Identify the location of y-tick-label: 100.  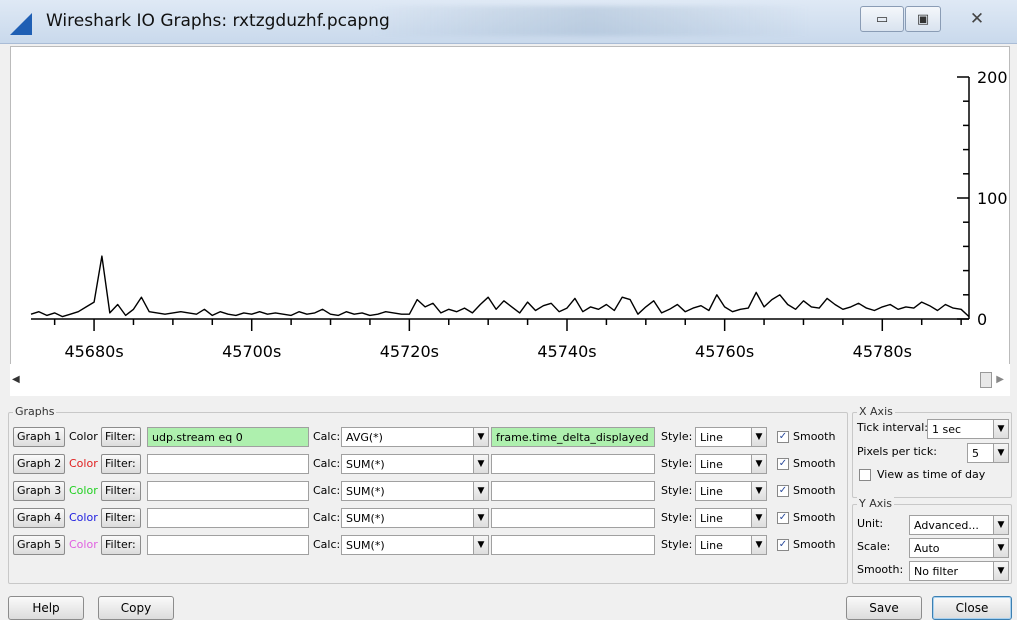
(992, 198).